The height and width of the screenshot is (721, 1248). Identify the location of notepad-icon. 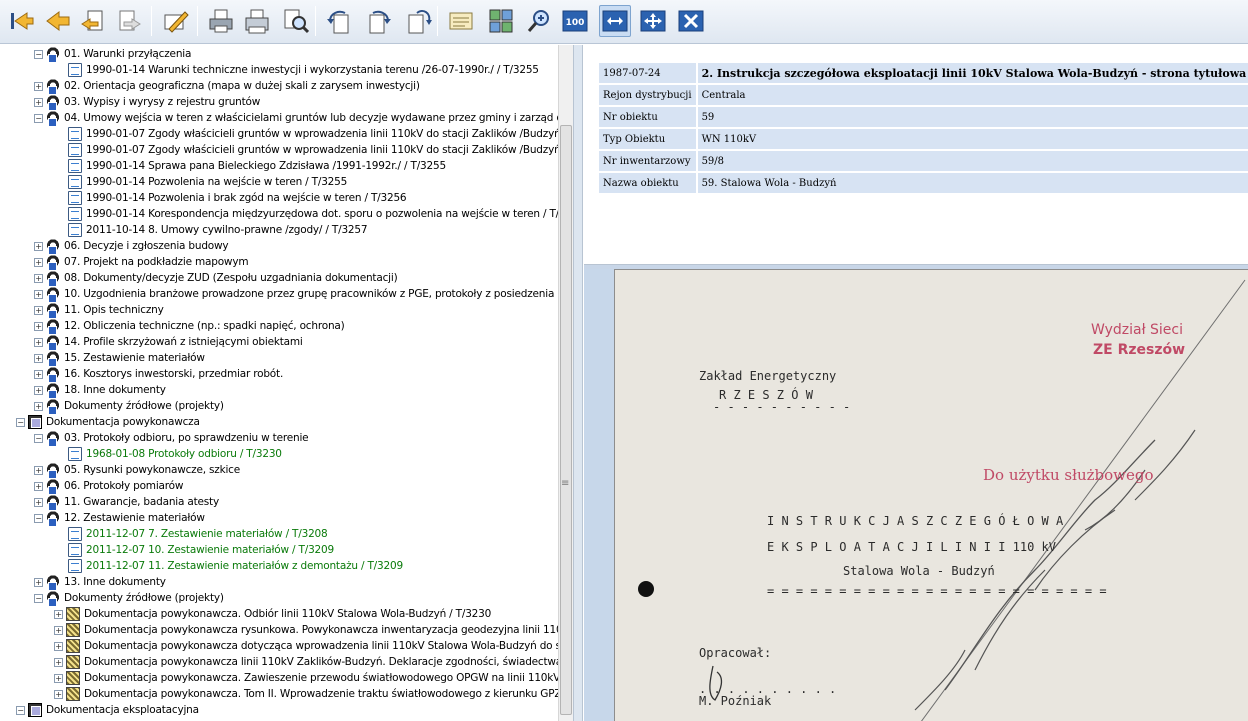
(461, 21).